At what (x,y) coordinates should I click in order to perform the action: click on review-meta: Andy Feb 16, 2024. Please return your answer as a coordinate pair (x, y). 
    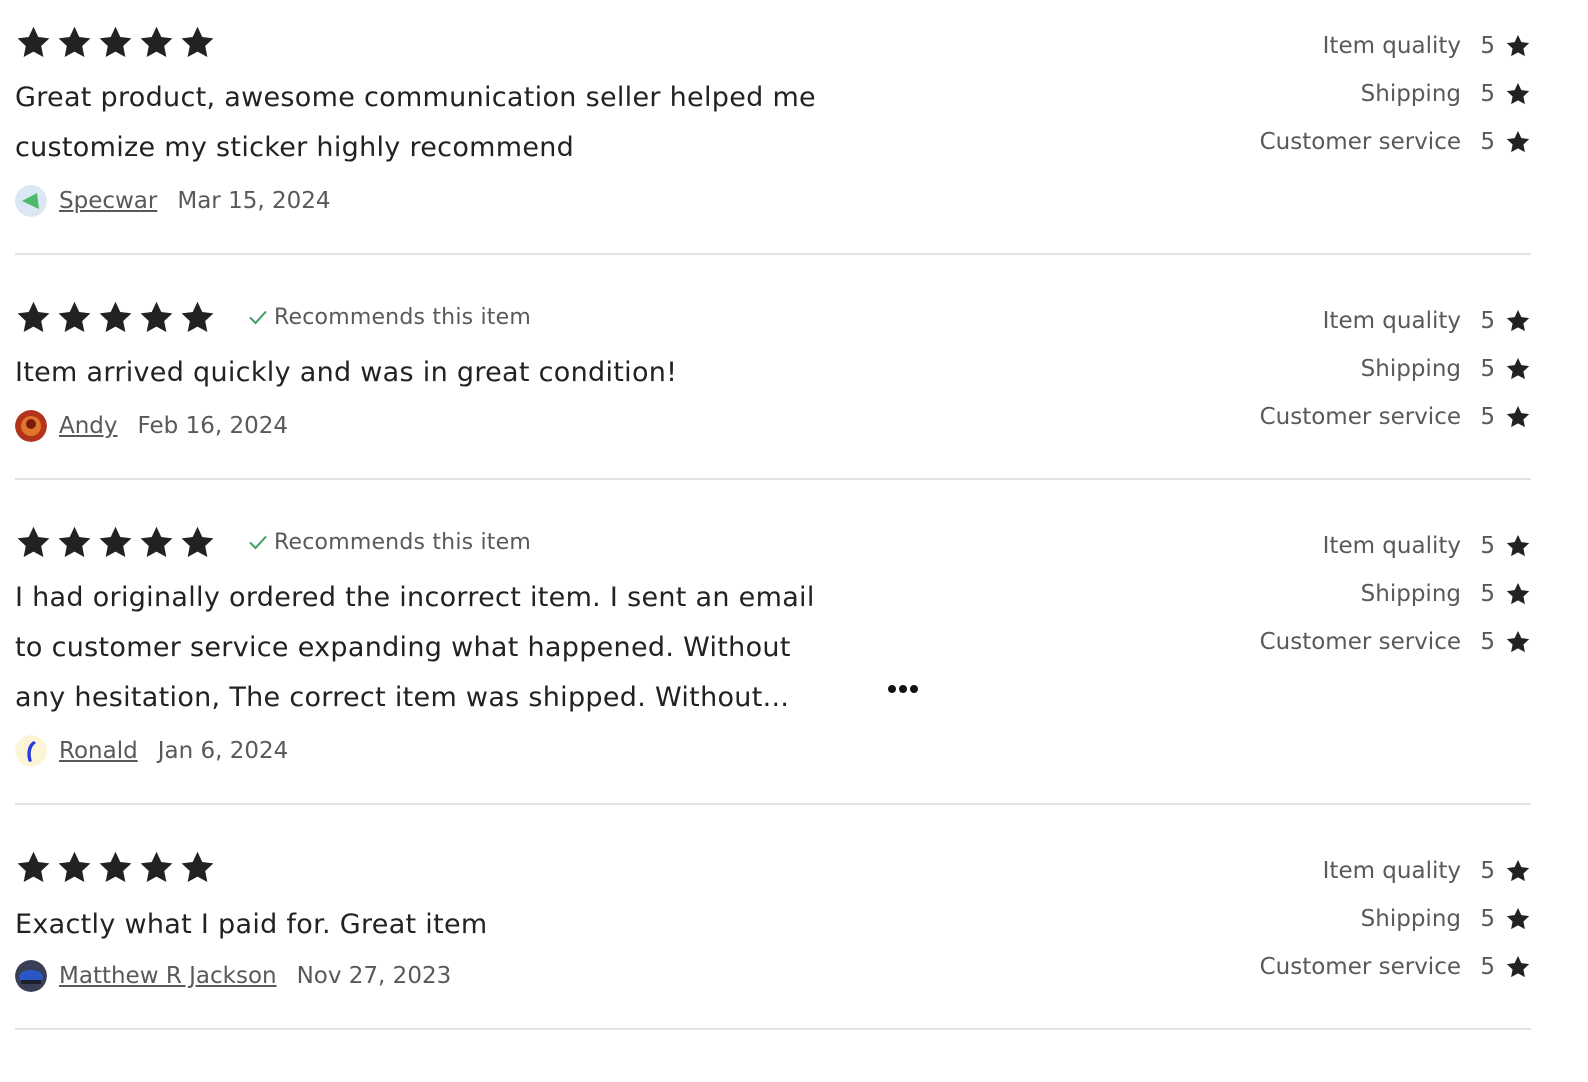
    Looking at the image, I should click on (151, 426).